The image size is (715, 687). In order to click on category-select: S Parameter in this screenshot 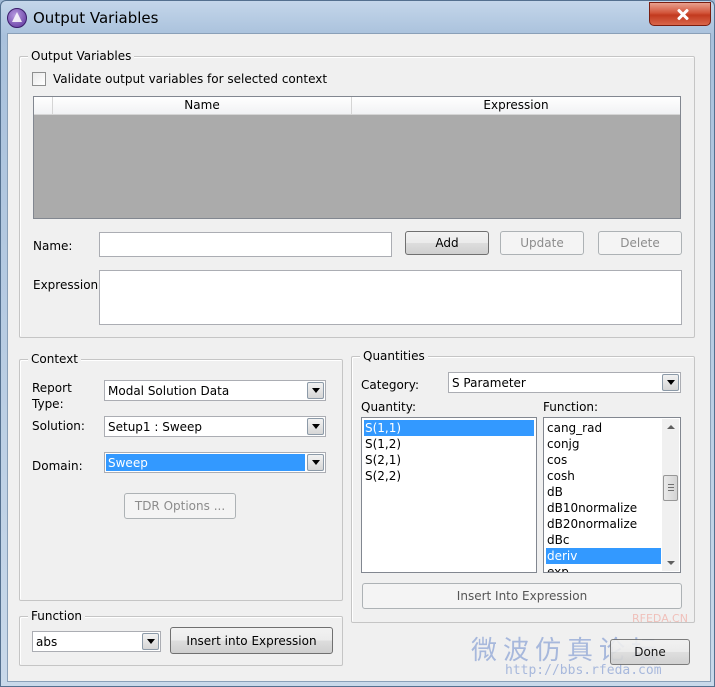, I will do `click(564, 382)`.